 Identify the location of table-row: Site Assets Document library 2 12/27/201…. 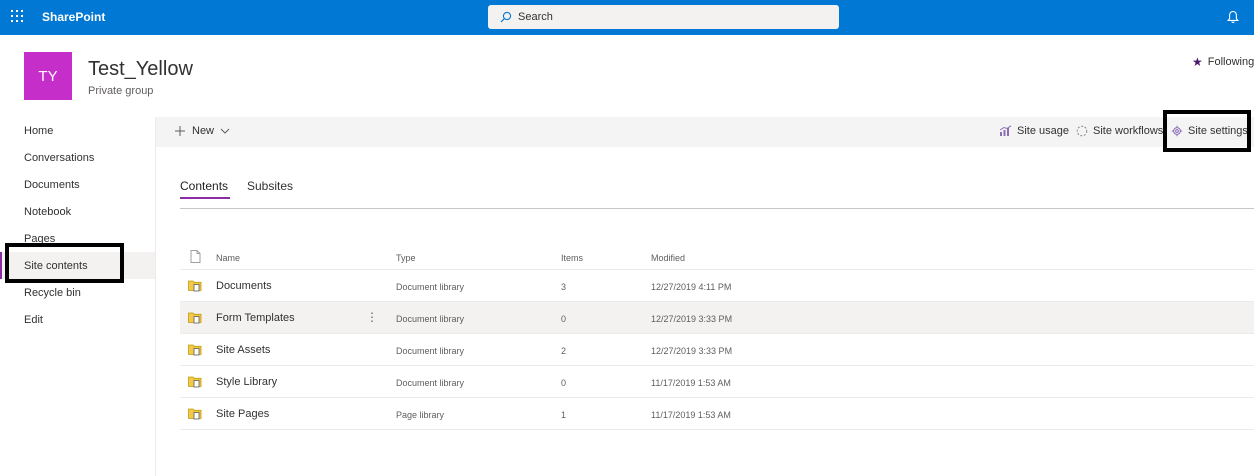
(717, 350).